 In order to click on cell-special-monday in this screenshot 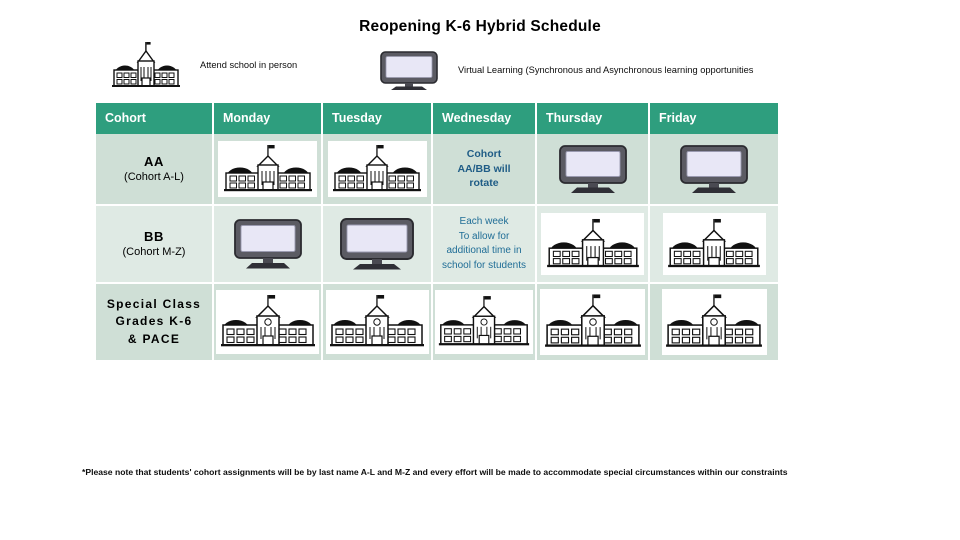, I will do `click(268, 322)`.